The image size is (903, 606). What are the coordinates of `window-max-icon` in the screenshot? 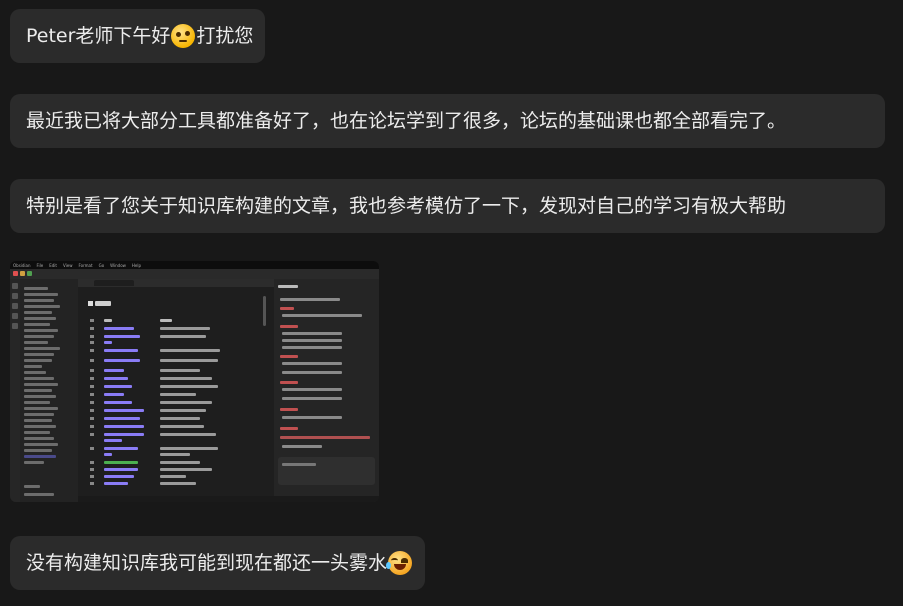 It's located at (29, 273).